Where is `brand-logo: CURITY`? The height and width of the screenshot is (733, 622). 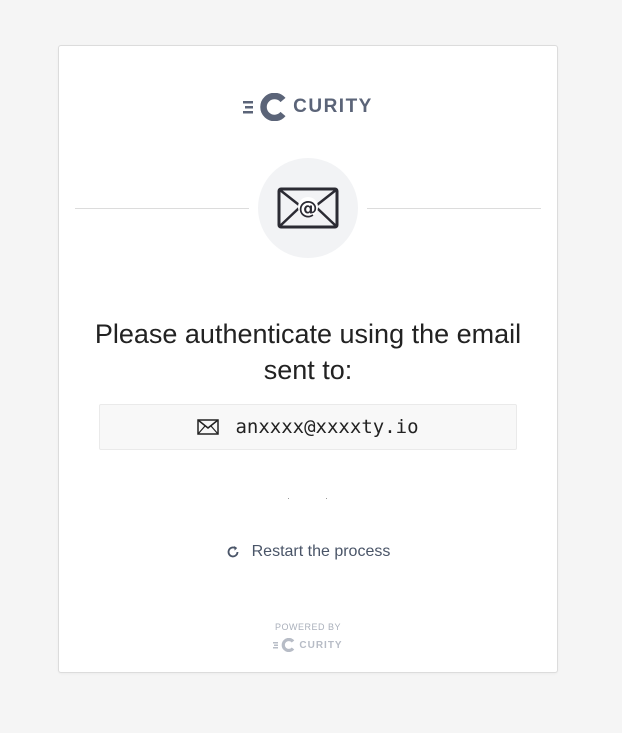 brand-logo: CURITY is located at coordinates (308, 107).